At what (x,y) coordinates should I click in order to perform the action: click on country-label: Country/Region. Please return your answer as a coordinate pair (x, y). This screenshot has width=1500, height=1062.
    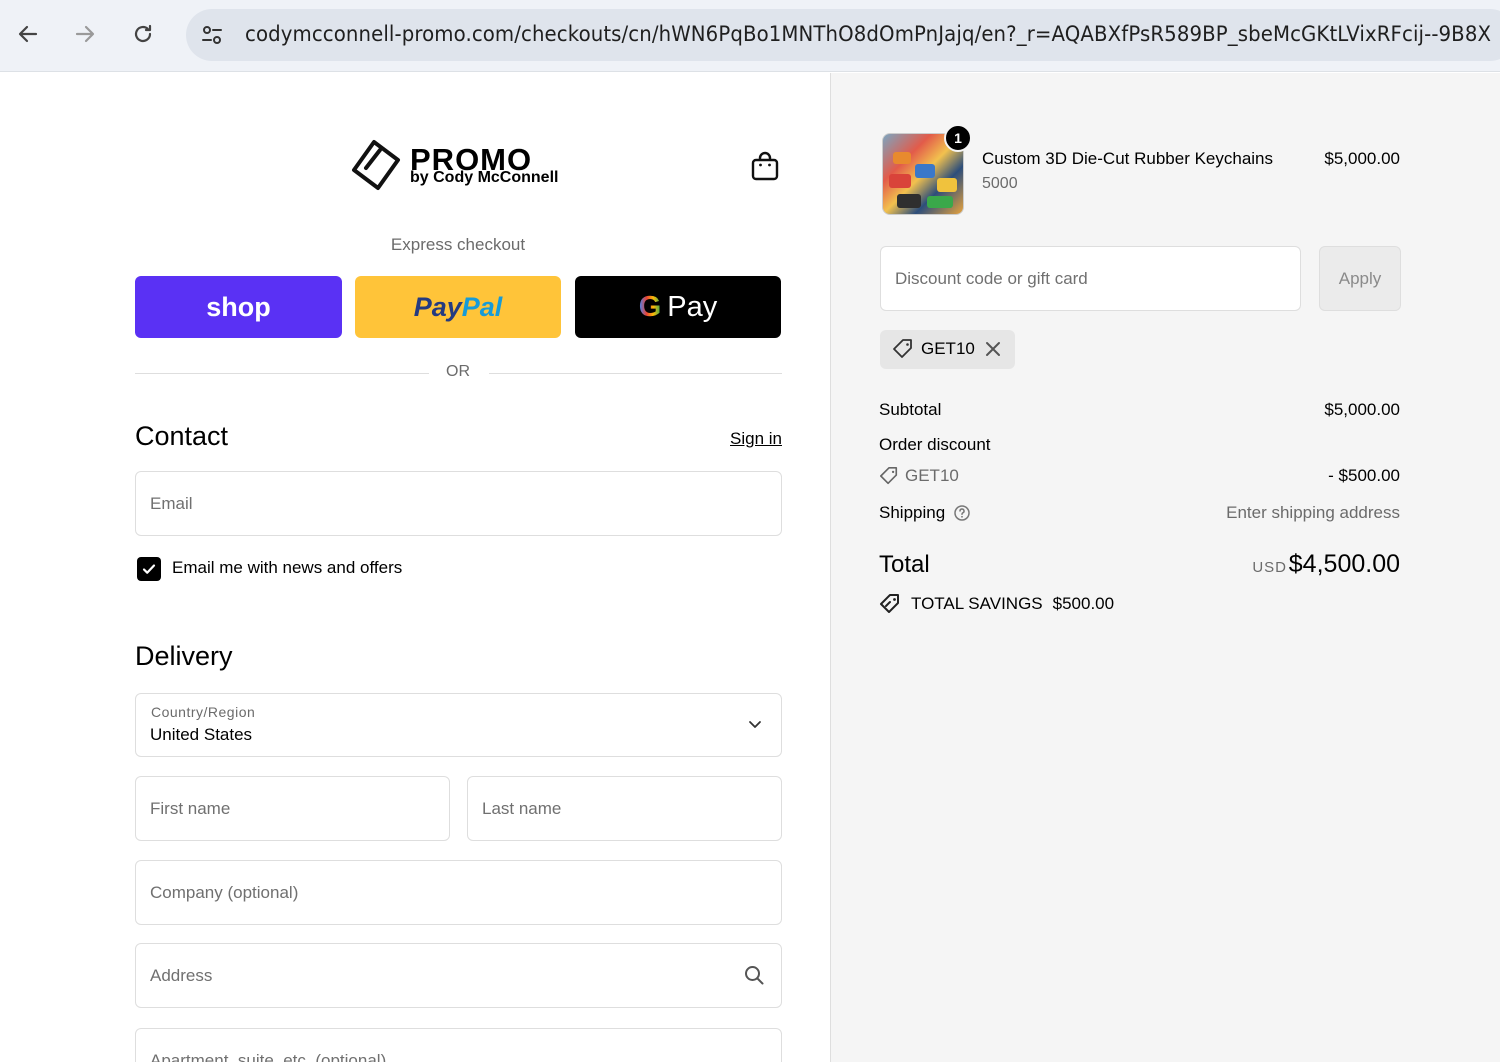
    Looking at the image, I should click on (203, 712).